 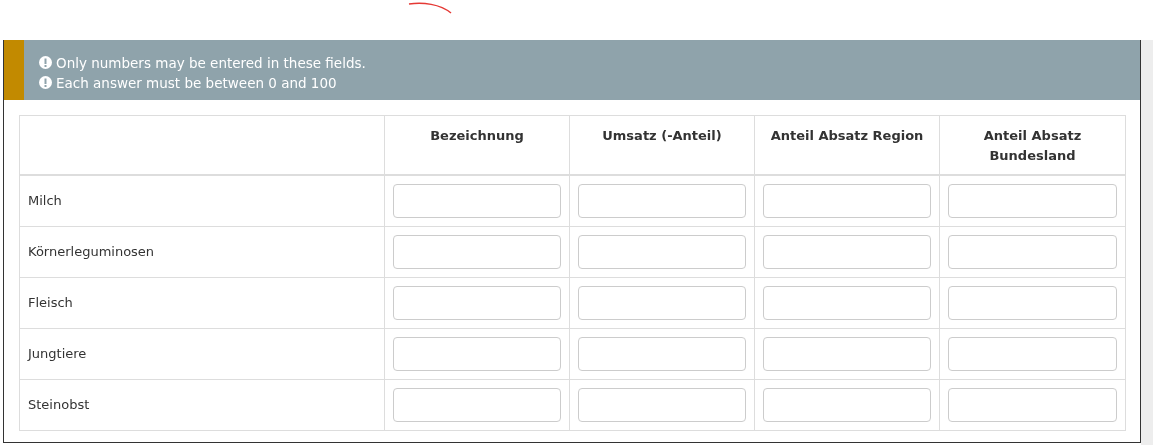 What do you see at coordinates (847, 135) in the screenshot?
I see `column-header: Anteil Absatz Region` at bounding box center [847, 135].